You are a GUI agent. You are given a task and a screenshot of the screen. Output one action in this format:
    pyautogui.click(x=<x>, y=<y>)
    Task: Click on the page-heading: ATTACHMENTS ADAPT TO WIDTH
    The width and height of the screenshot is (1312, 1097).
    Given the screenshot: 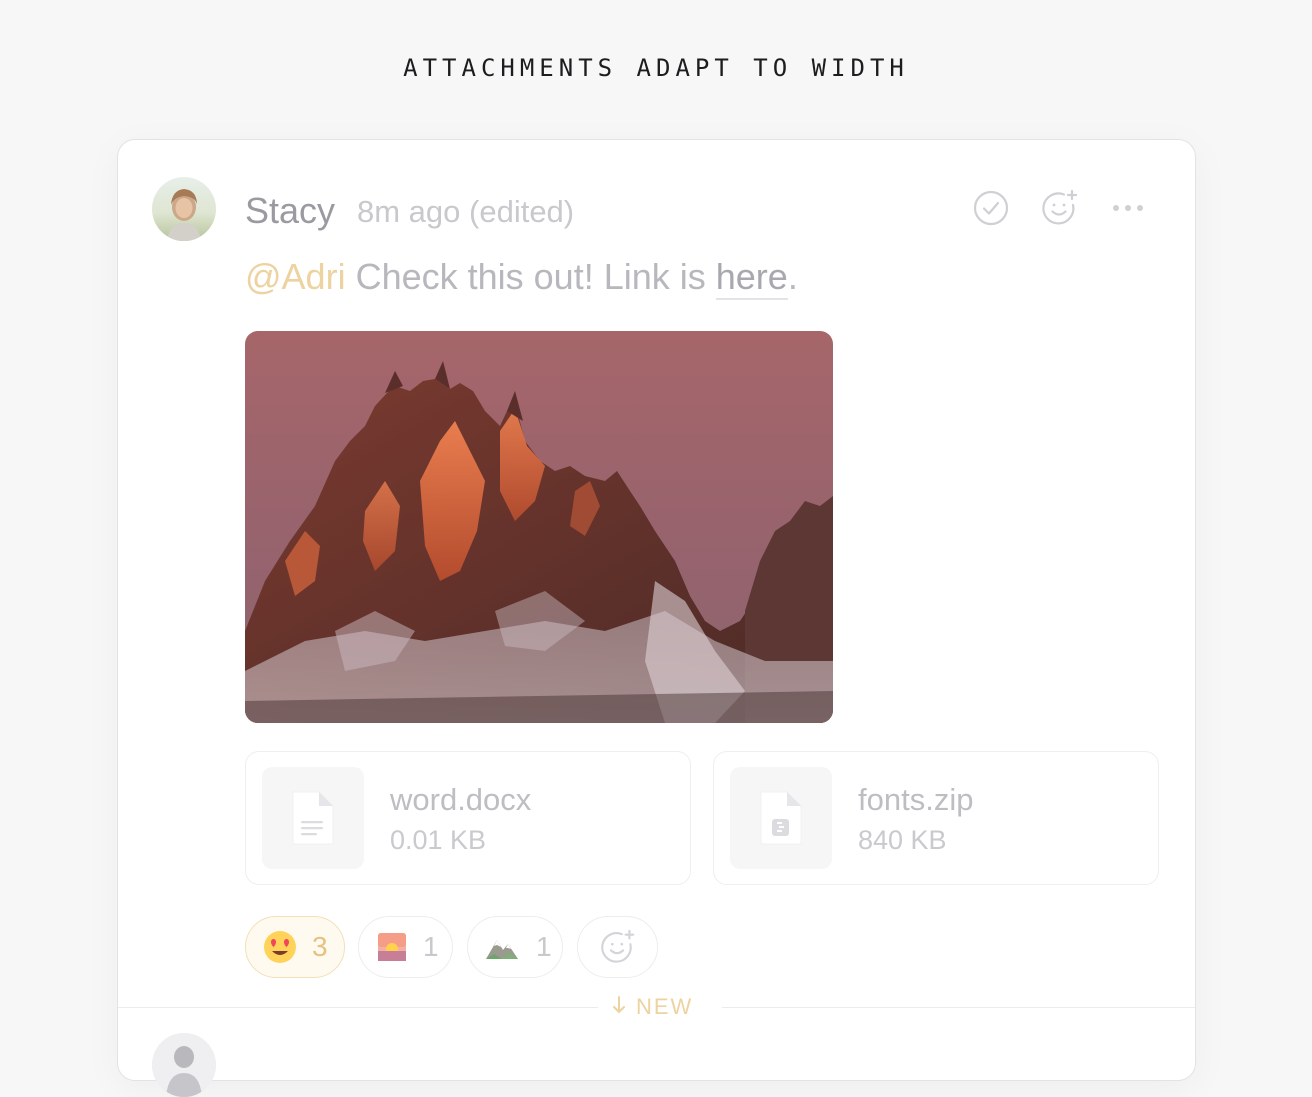 What is the action you would take?
    pyautogui.click(x=656, y=68)
    